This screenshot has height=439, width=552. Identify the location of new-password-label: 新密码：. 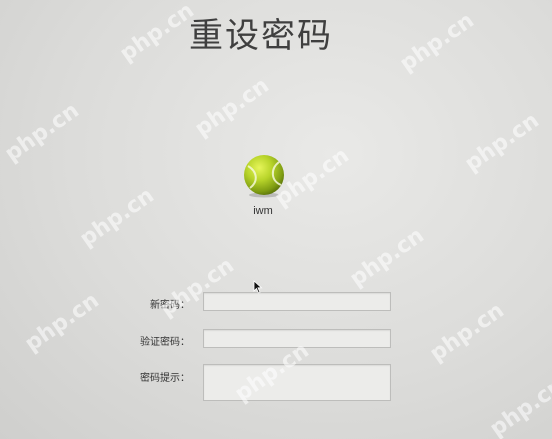
(170, 305).